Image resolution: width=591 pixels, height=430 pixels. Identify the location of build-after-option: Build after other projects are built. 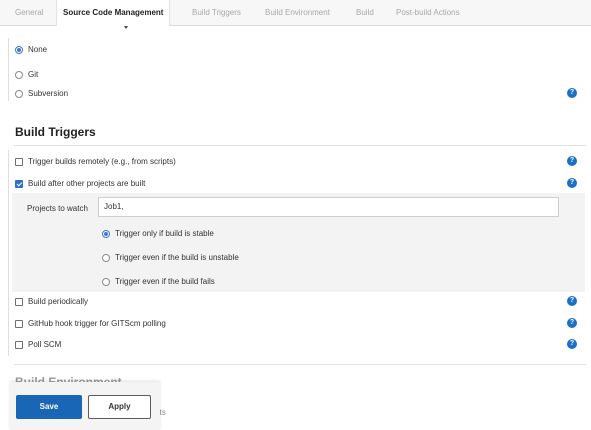
(80, 183).